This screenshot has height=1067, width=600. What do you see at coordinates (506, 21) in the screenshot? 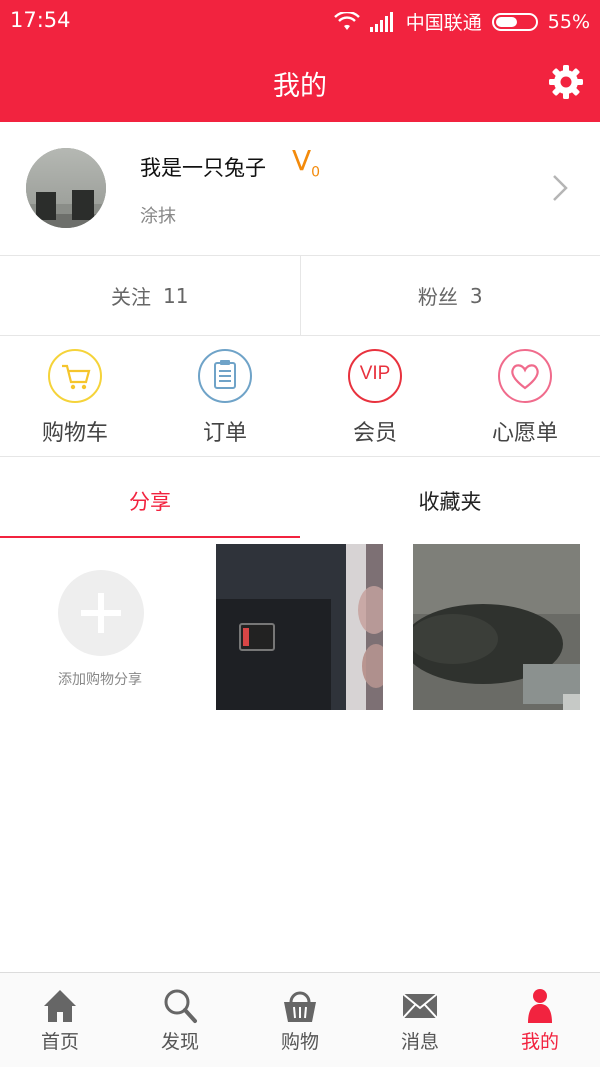
I see `battery-fill` at bounding box center [506, 21].